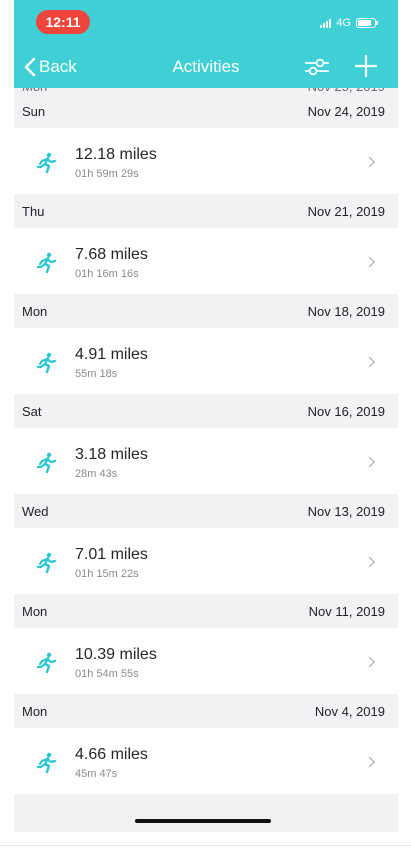  I want to click on section-header: Sat Nov 16, 2019, so click(206, 411).